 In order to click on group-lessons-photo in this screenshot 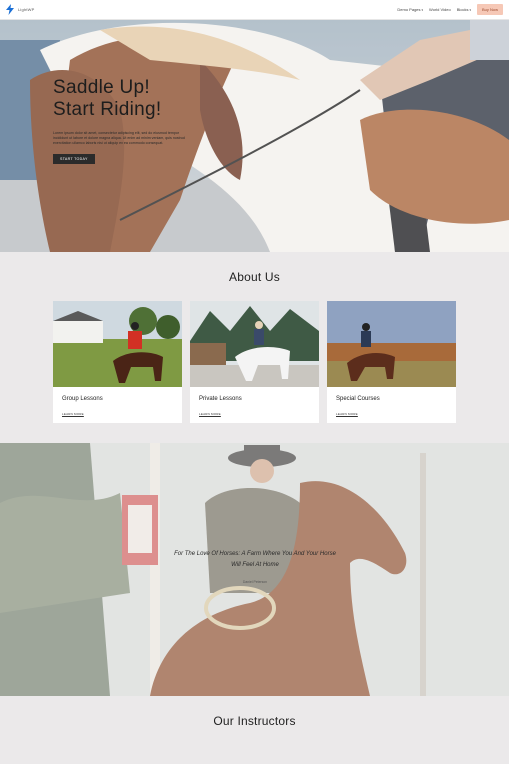, I will do `click(117, 344)`.